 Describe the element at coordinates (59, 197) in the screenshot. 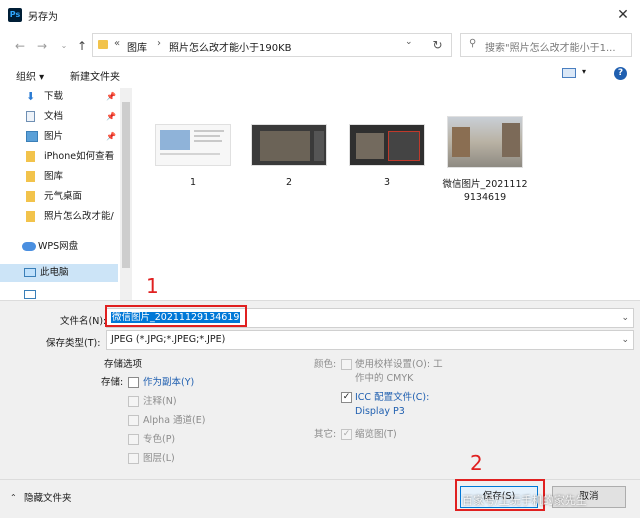

I see `sidebar-item-folder: 元气桌面` at that location.